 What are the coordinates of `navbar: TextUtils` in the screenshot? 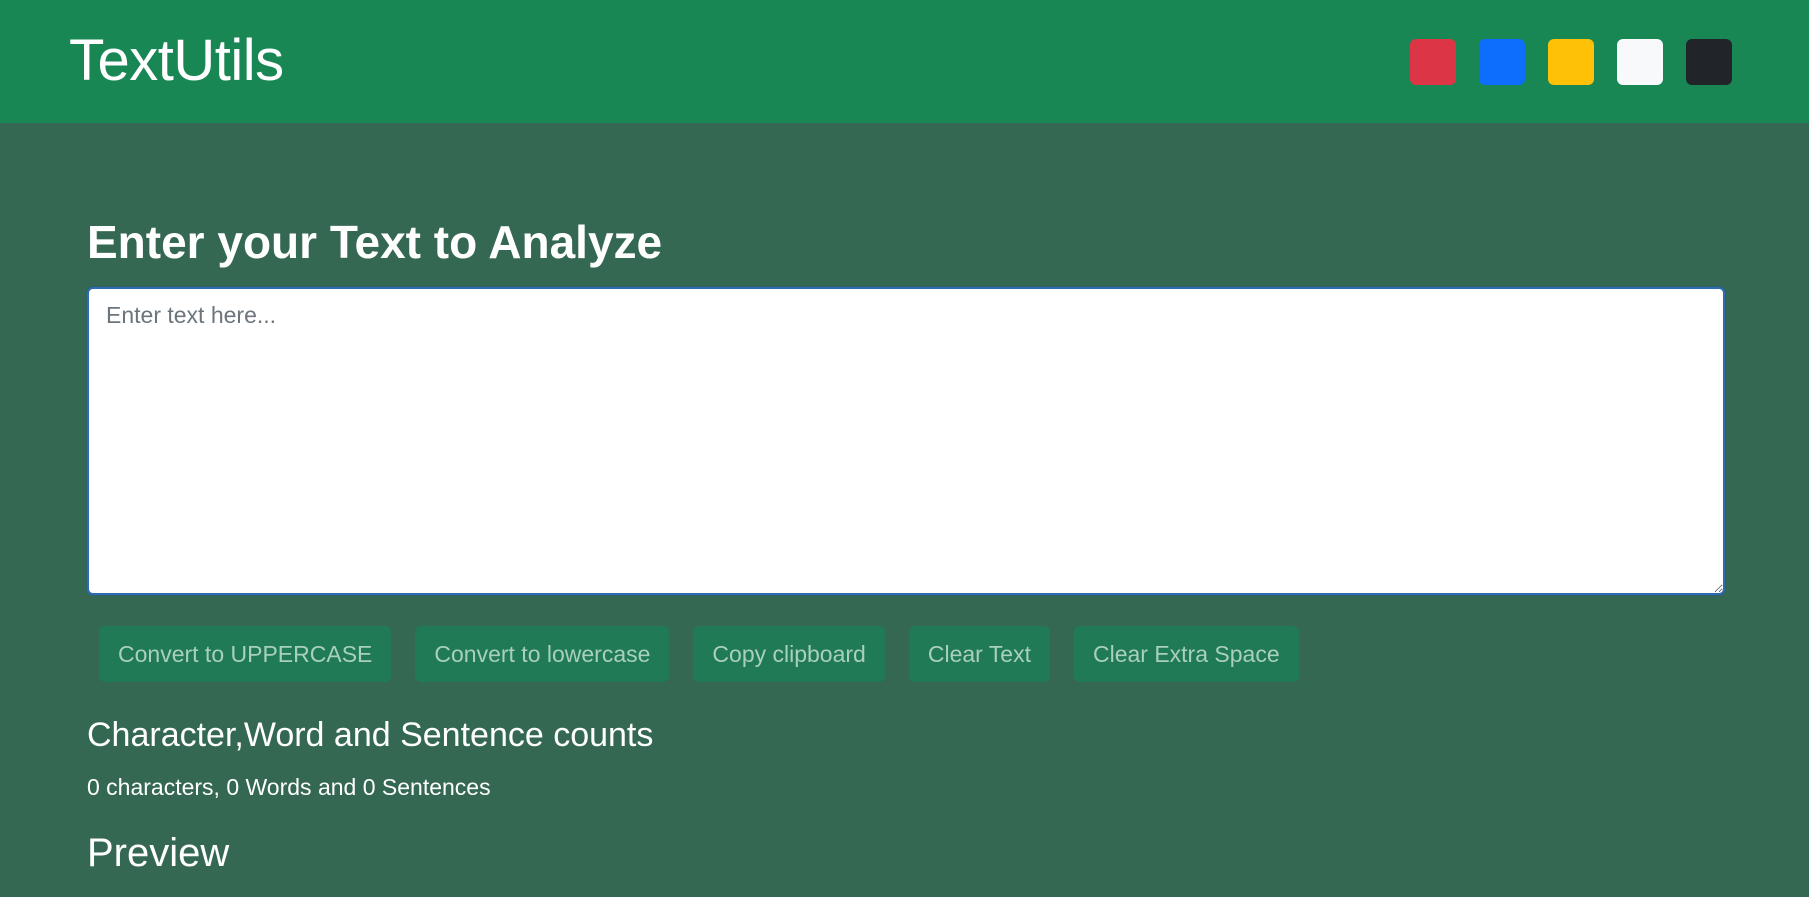 It's located at (904, 61).